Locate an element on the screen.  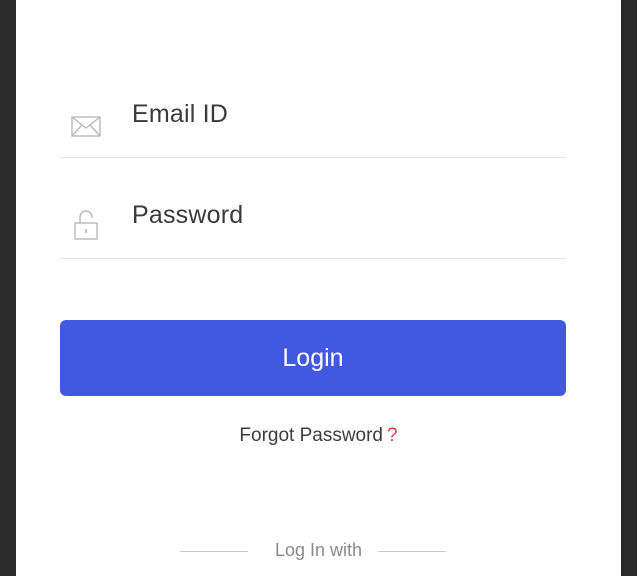
login-button: Login is located at coordinates (313, 358).